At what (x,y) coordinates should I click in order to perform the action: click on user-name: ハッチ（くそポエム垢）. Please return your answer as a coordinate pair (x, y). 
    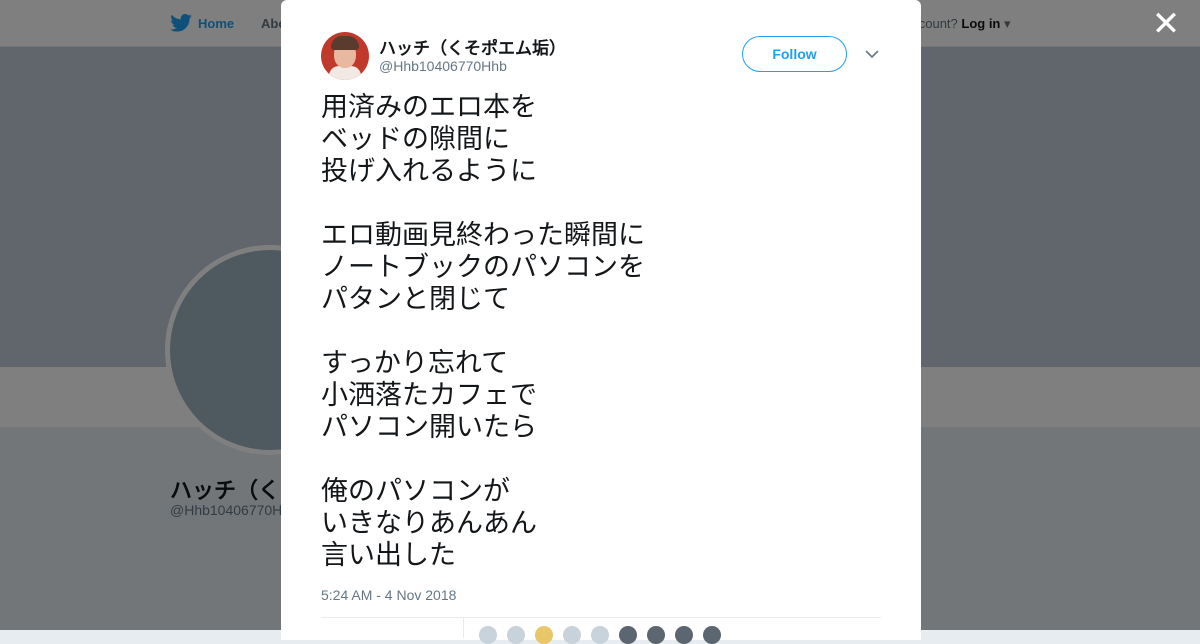
    Looking at the image, I should click on (472, 46).